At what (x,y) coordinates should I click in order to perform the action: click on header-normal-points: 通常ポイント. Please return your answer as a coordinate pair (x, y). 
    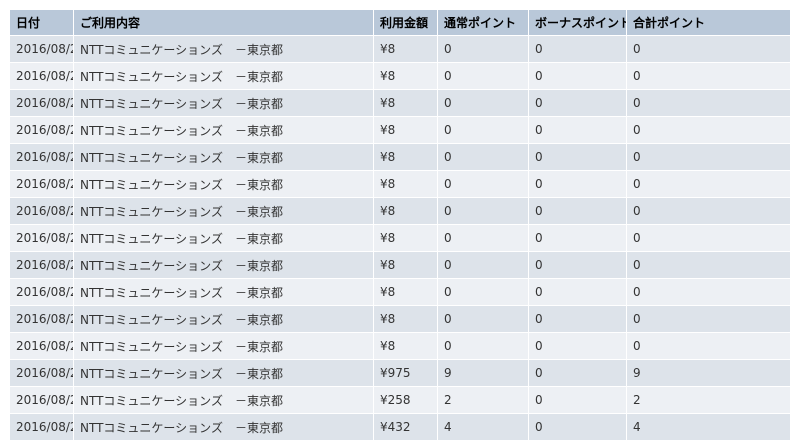
    Looking at the image, I should click on (483, 22).